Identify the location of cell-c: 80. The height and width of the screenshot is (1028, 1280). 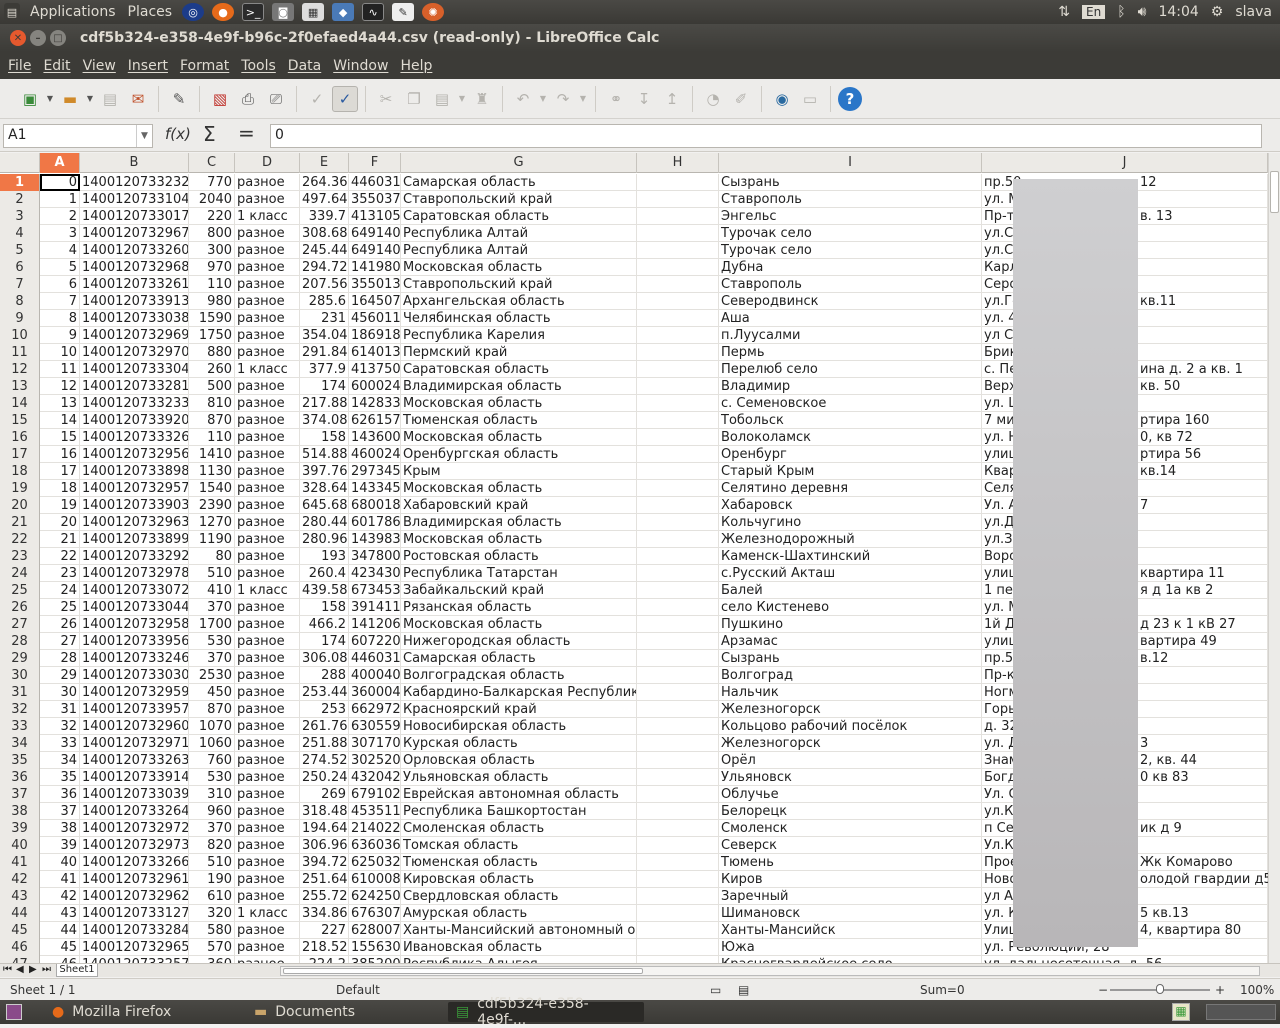
(212, 556).